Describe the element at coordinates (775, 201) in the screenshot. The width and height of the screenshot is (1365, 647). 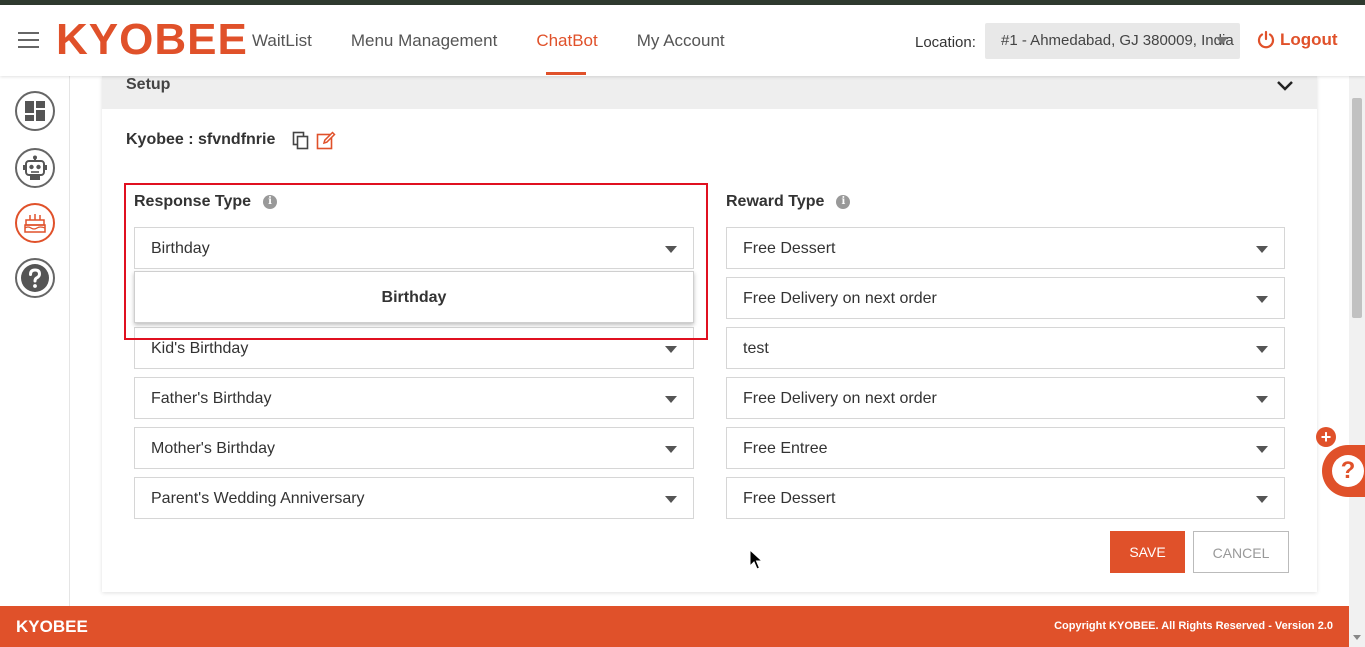
I see `reward-type-label-text: Reward Type` at that location.